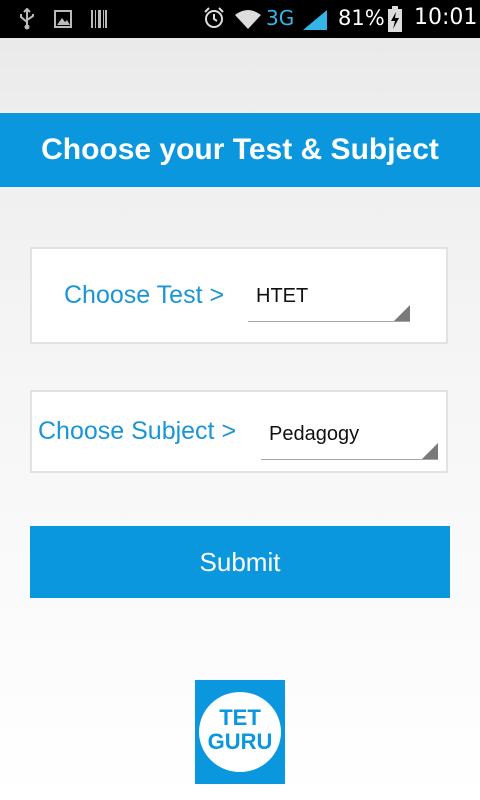 The width and height of the screenshot is (480, 800). Describe the element at coordinates (329, 300) in the screenshot. I see `test-dropdown: HTET` at that location.